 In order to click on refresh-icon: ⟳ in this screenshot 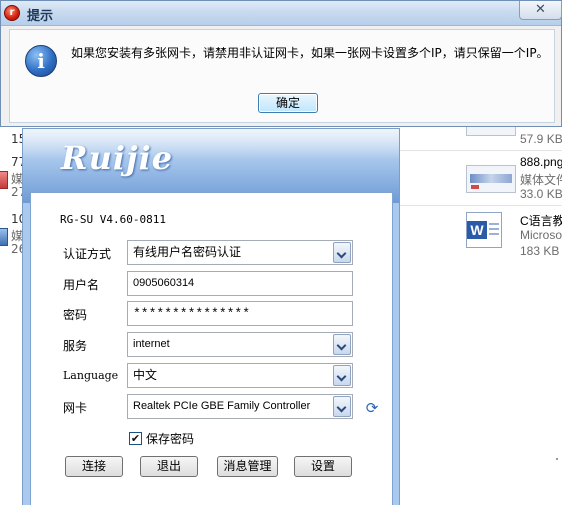, I will do `click(372, 408)`.